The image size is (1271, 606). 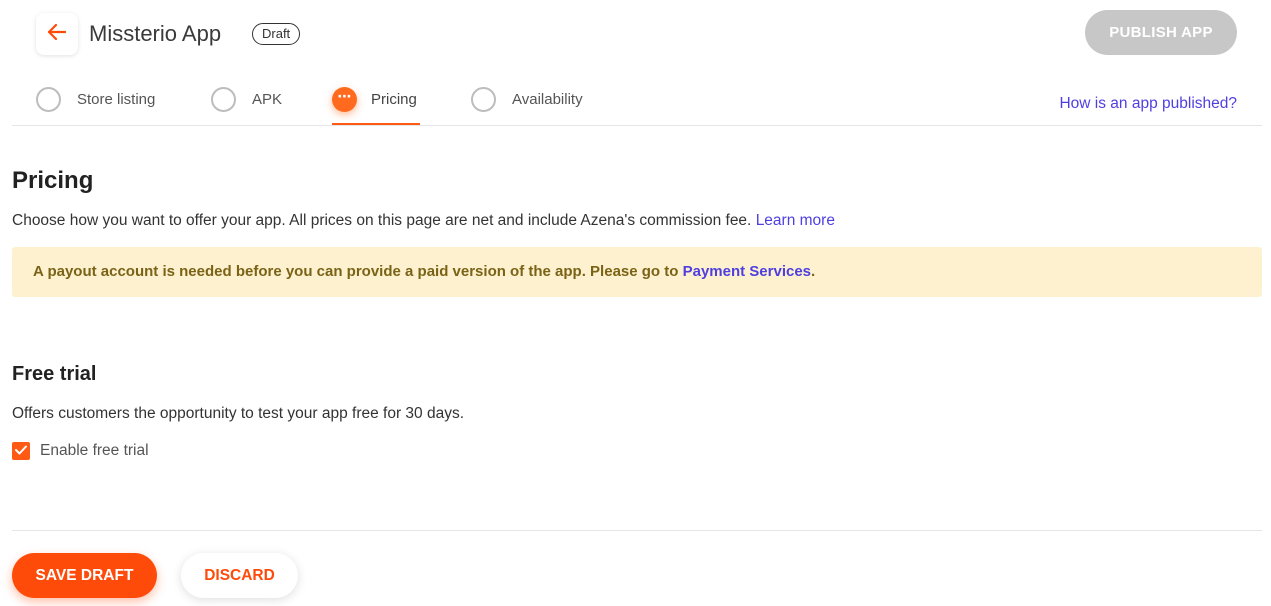 I want to click on publish-app-button: PUBLISH APP, so click(x=1161, y=32).